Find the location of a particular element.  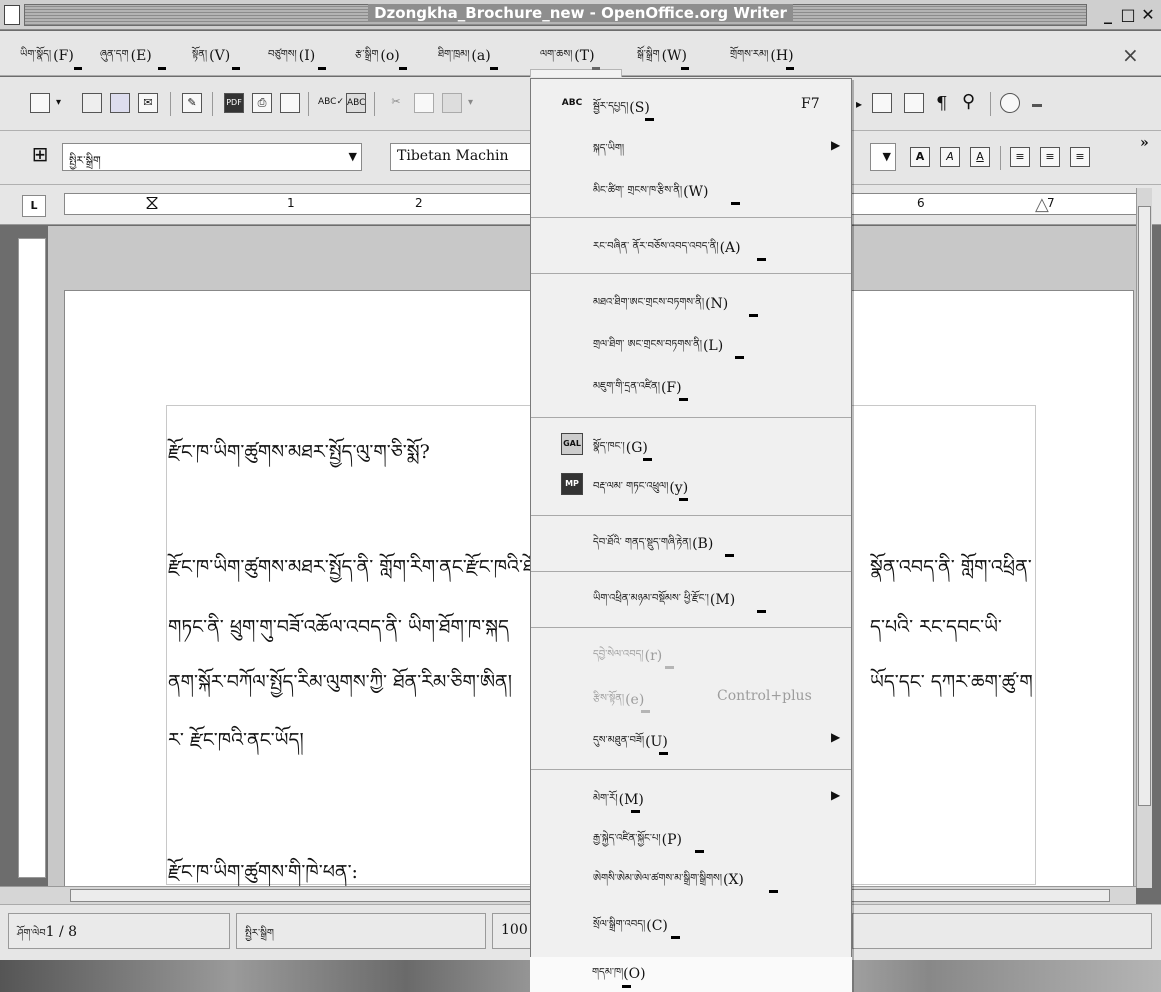

menu-item-bibliography: དེབ་ཐོའི་ གནད་སྡུད་གཞི་རྟེན།(B) is located at coordinates (691, 543).